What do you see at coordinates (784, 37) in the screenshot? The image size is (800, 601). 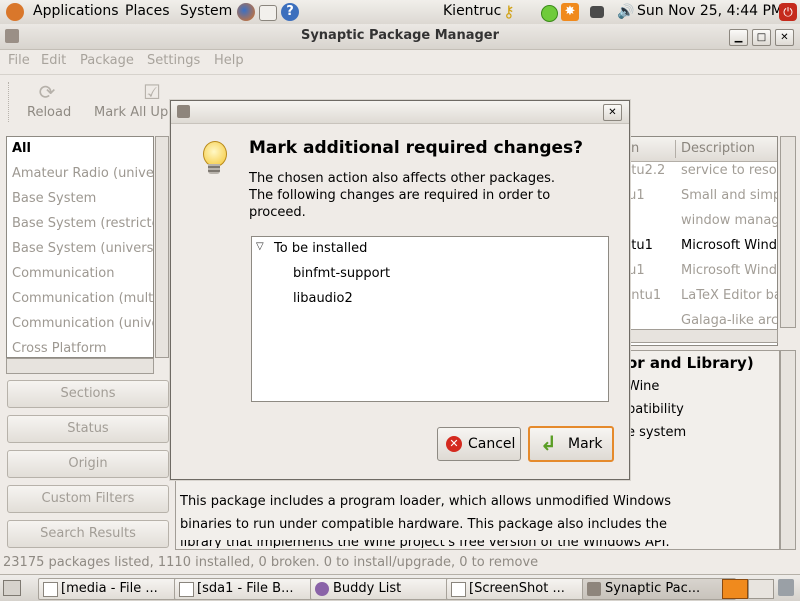 I see `close-window-button: ✕` at bounding box center [784, 37].